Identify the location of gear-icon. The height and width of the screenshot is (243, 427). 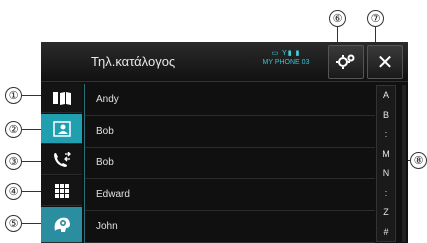
(345, 61).